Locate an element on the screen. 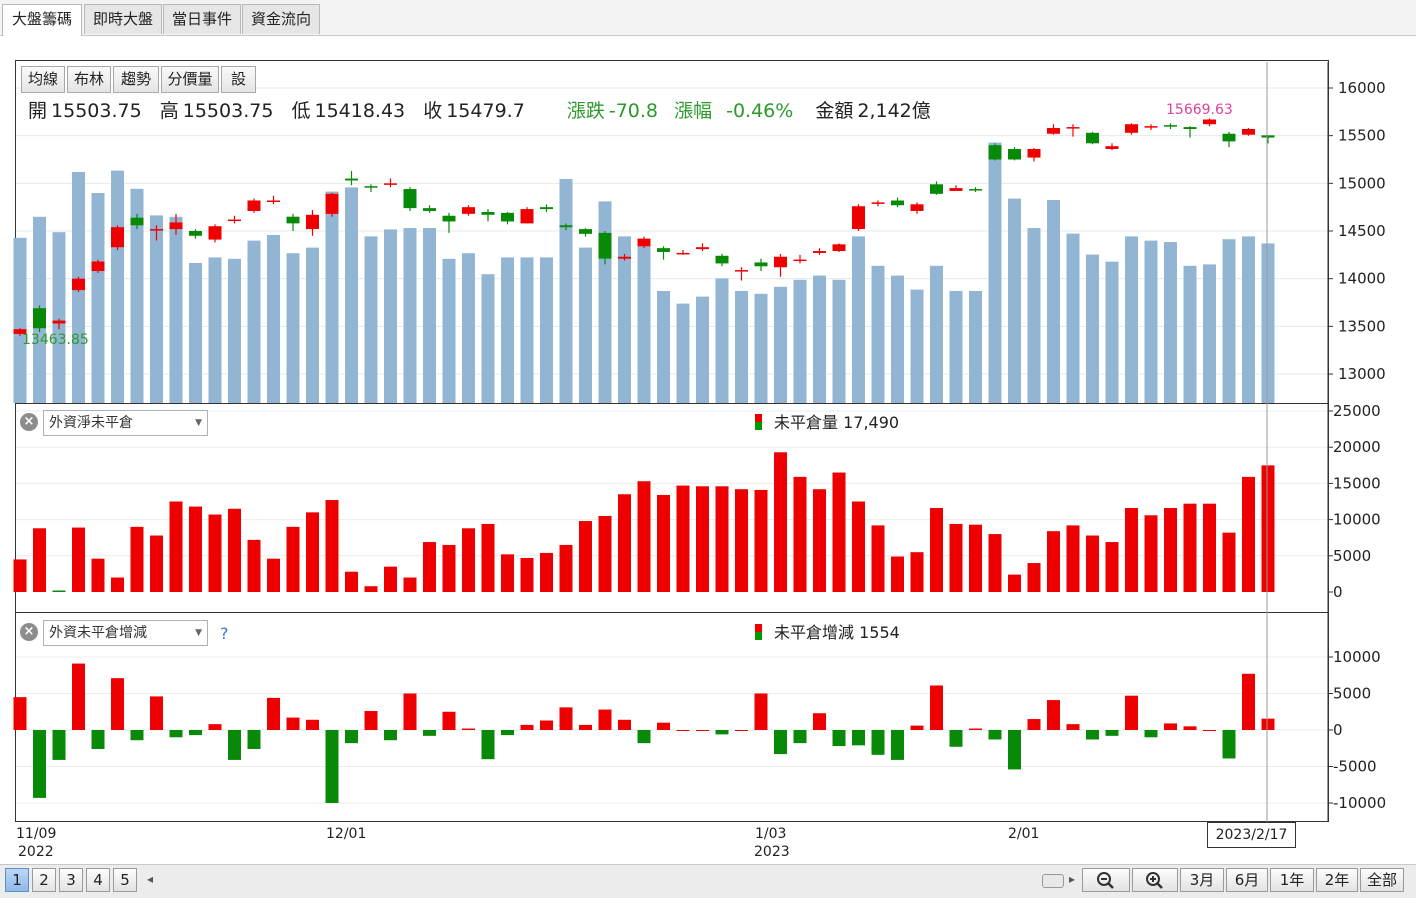 The image size is (1416, 898). range-1y-button: 1年 is located at coordinates (1292, 880).